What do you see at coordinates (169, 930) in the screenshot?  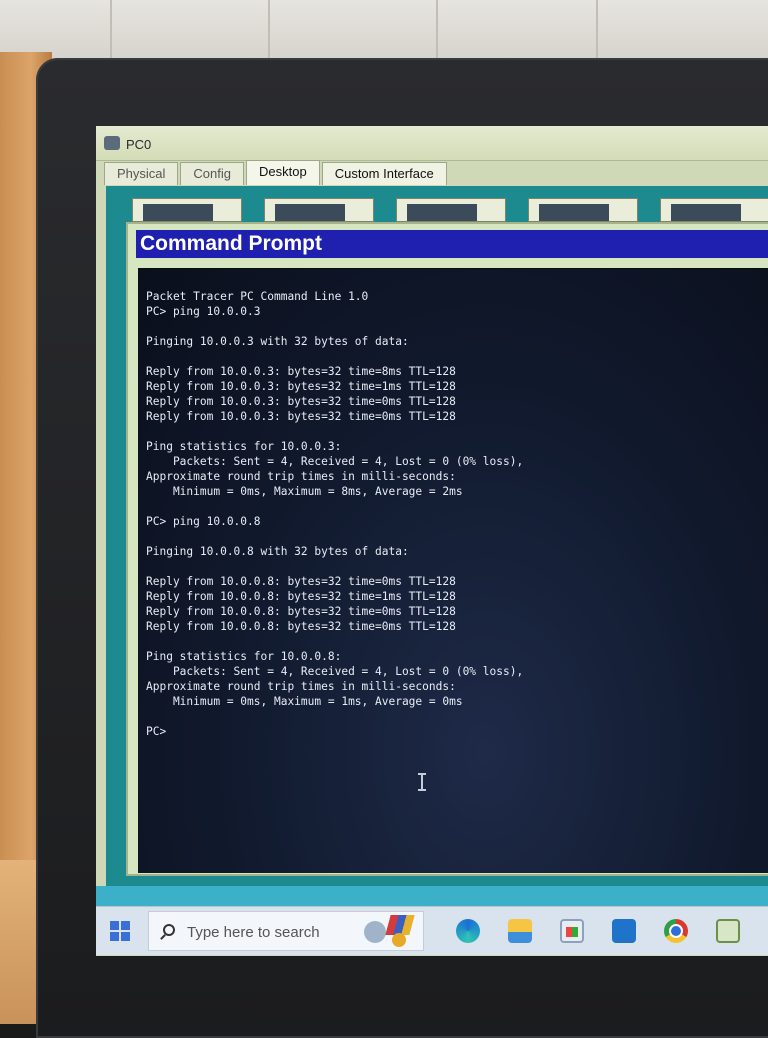 I see `search-icon` at bounding box center [169, 930].